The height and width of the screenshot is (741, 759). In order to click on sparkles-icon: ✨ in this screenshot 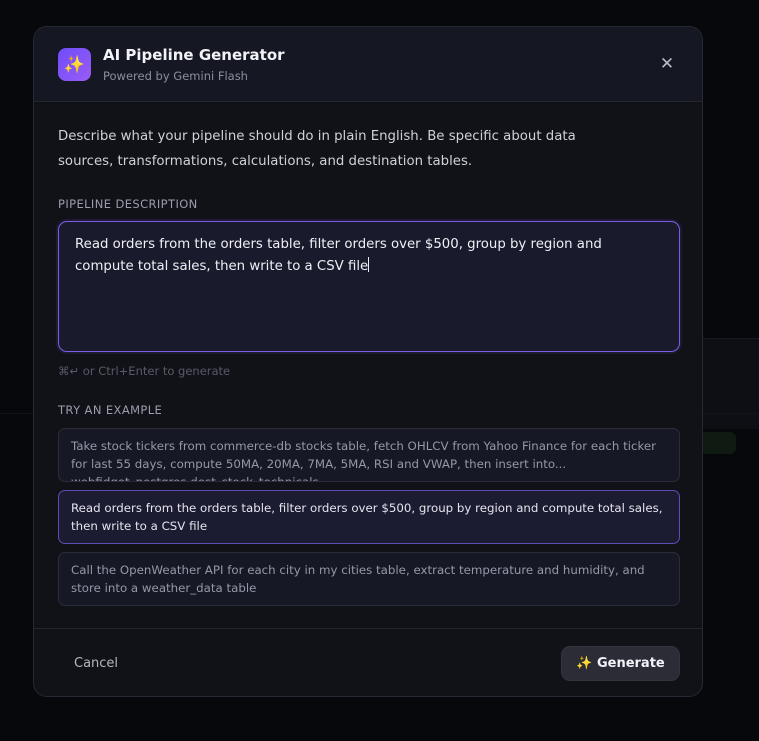, I will do `click(74, 64)`.